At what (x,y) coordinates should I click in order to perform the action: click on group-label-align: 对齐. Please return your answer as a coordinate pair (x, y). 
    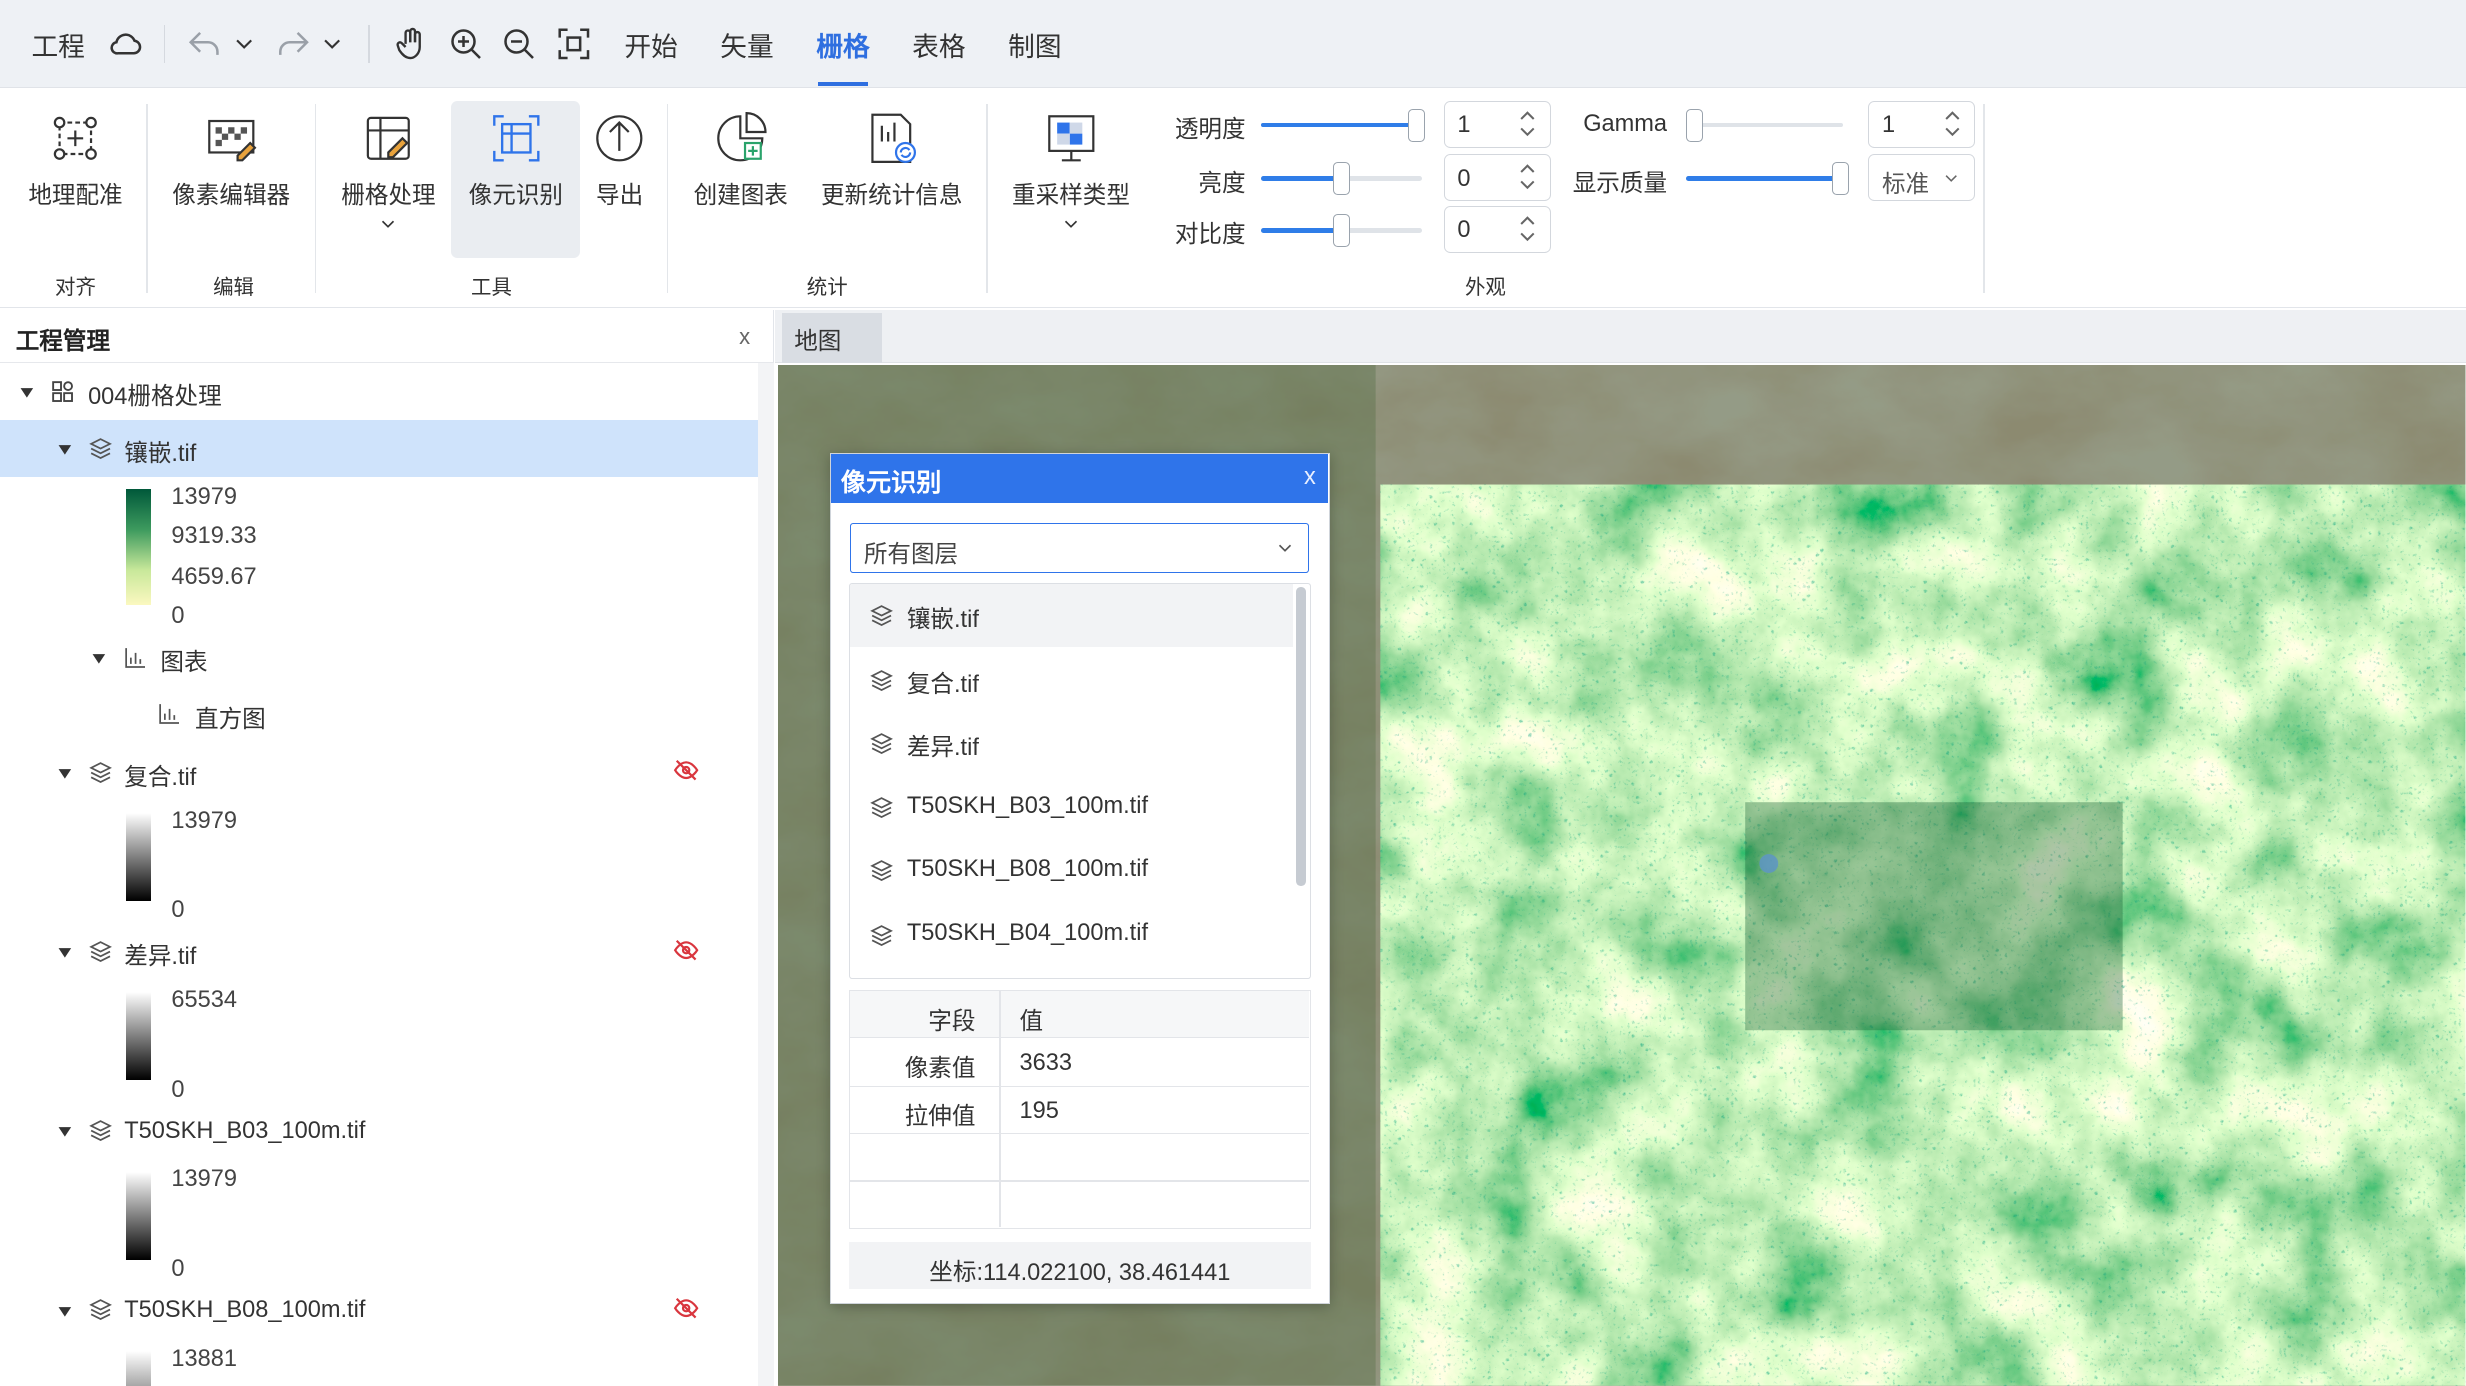
    Looking at the image, I should click on (75, 288).